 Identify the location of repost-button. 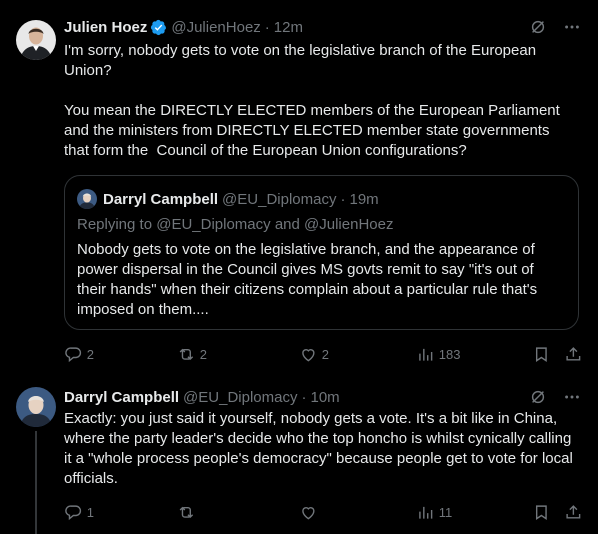
(188, 512).